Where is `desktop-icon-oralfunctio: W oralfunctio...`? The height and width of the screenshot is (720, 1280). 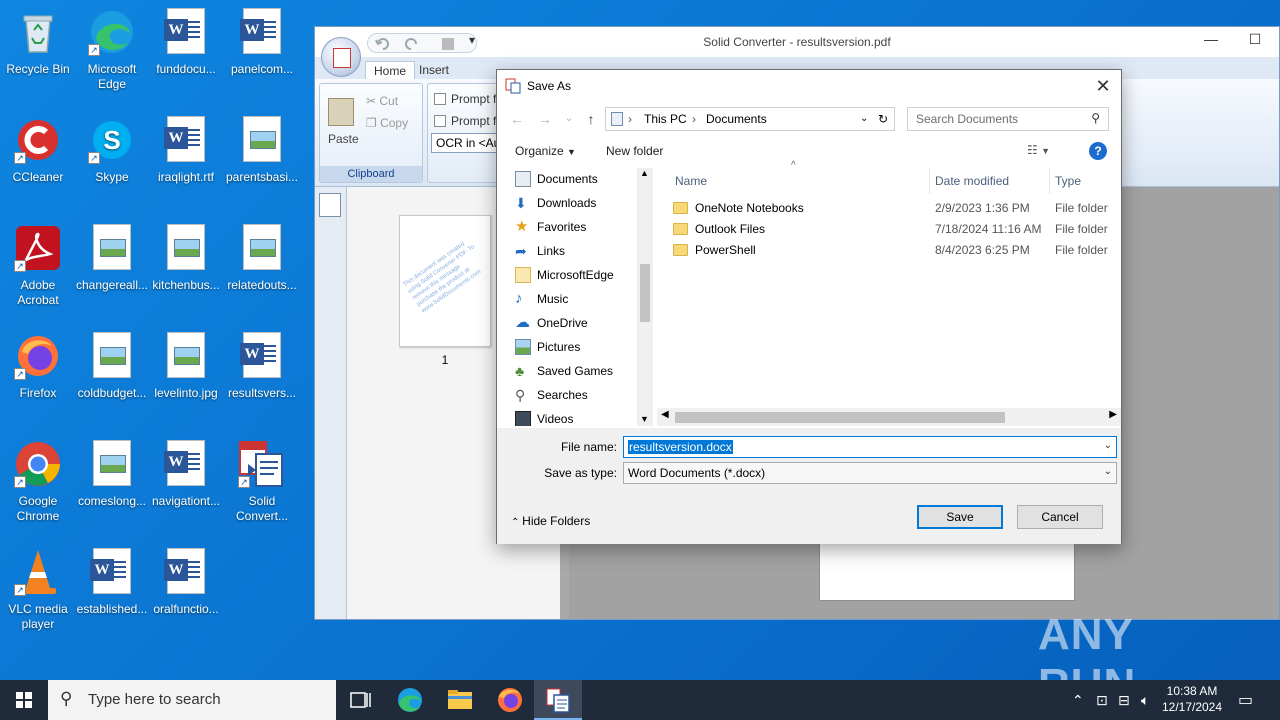 desktop-icon-oralfunctio: W oralfunctio... is located at coordinates (186, 582).